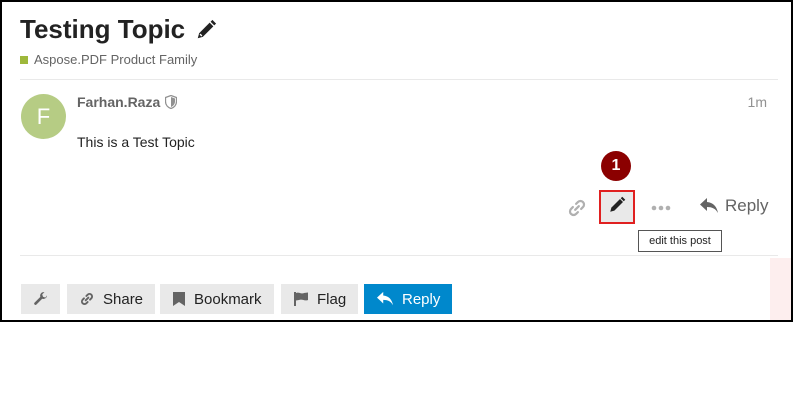 This screenshot has height=407, width=793. I want to click on avatar-letter: F, so click(43, 116).